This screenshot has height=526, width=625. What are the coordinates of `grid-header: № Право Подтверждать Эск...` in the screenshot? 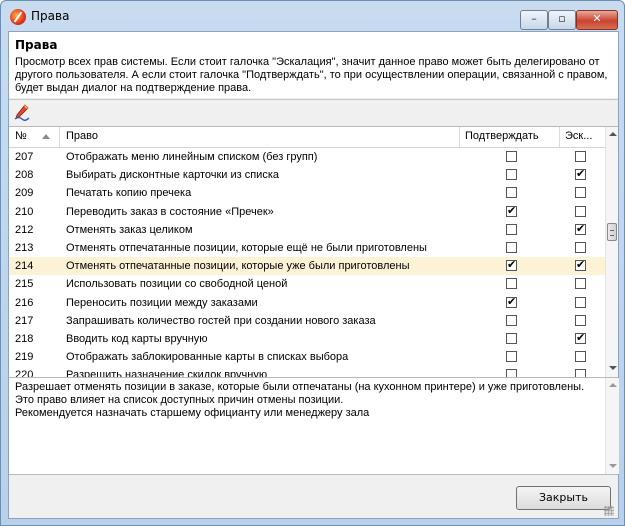 It's located at (307, 137).